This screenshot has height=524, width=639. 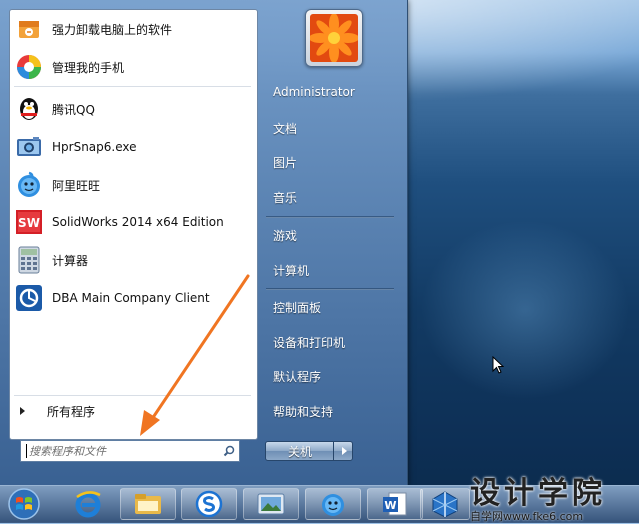 What do you see at coordinates (314, 92) in the screenshot?
I see `menu-item-administrator: Administrator` at bounding box center [314, 92].